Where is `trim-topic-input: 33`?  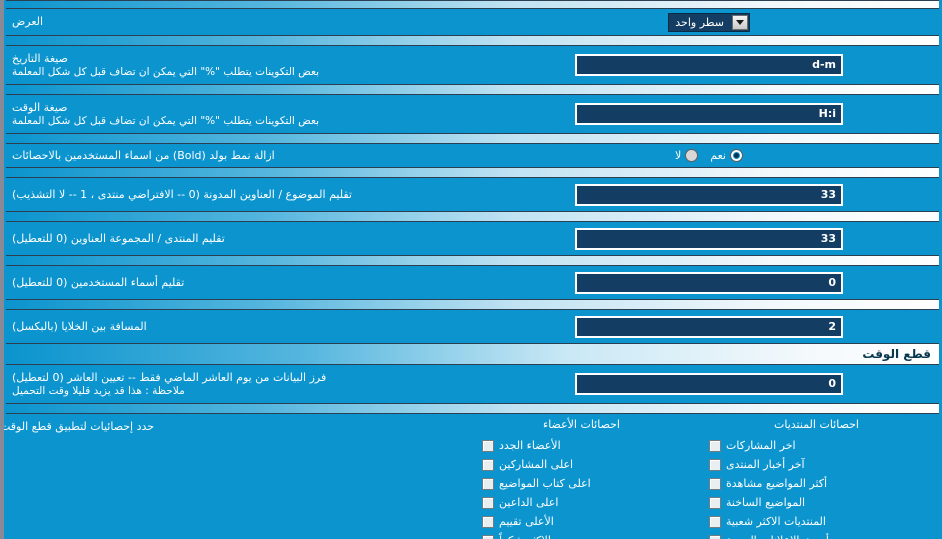 trim-topic-input: 33 is located at coordinates (709, 194).